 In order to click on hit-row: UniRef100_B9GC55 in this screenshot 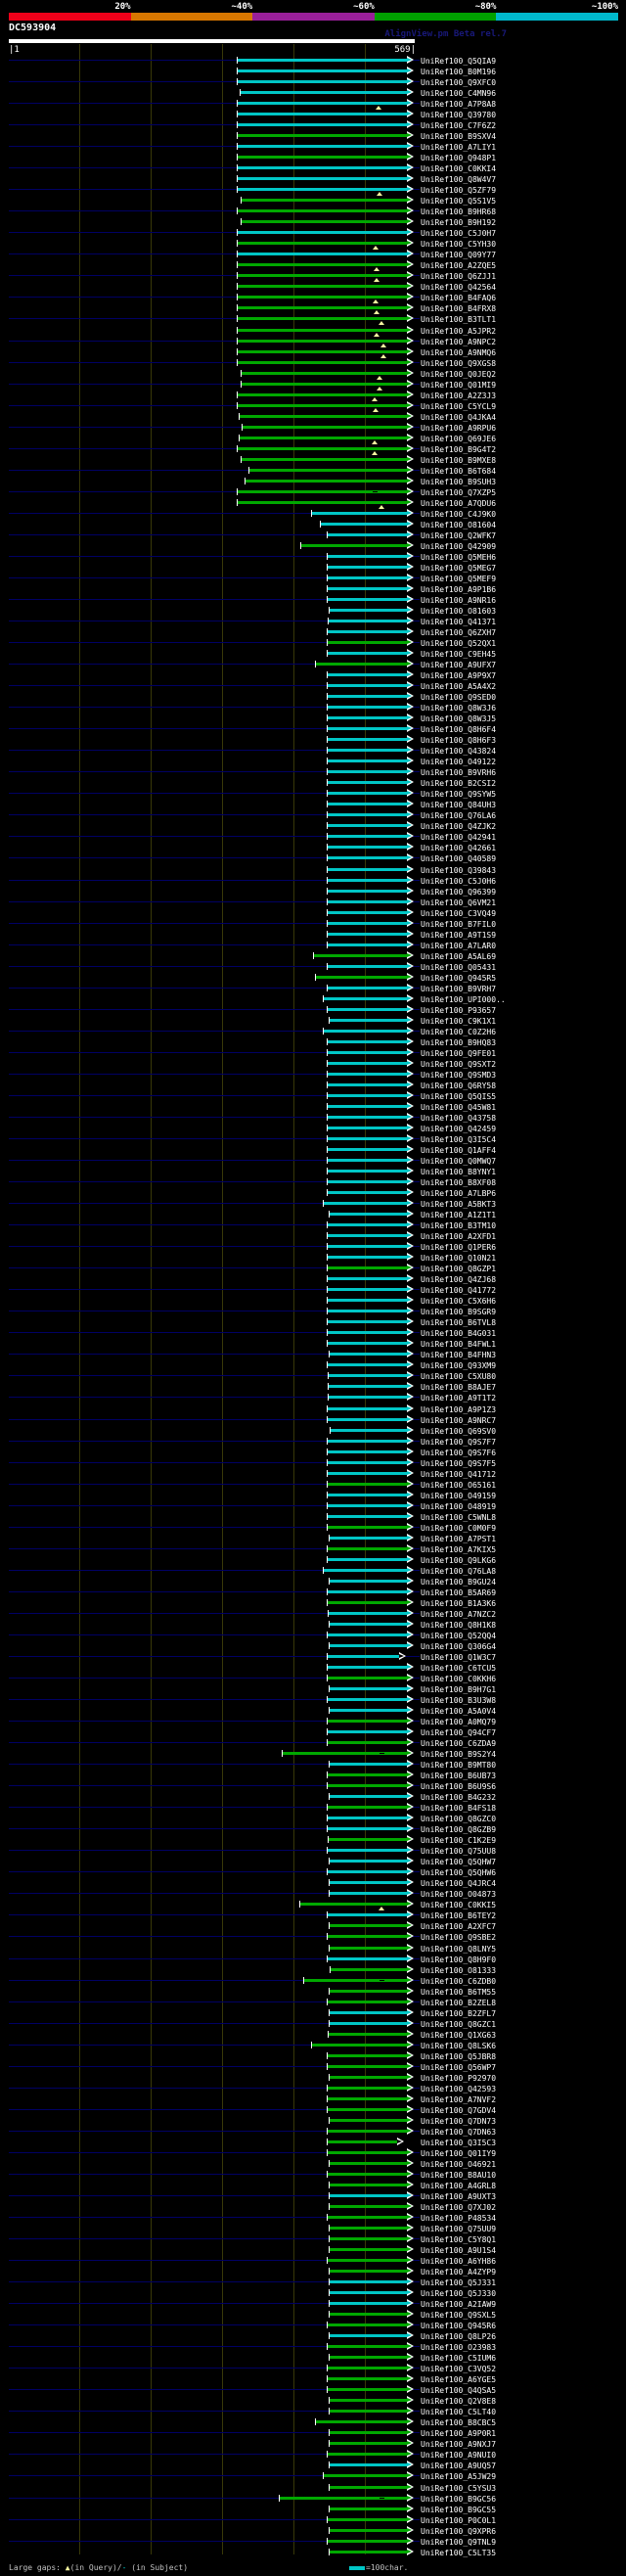, I will do `click(313, 2510)`.